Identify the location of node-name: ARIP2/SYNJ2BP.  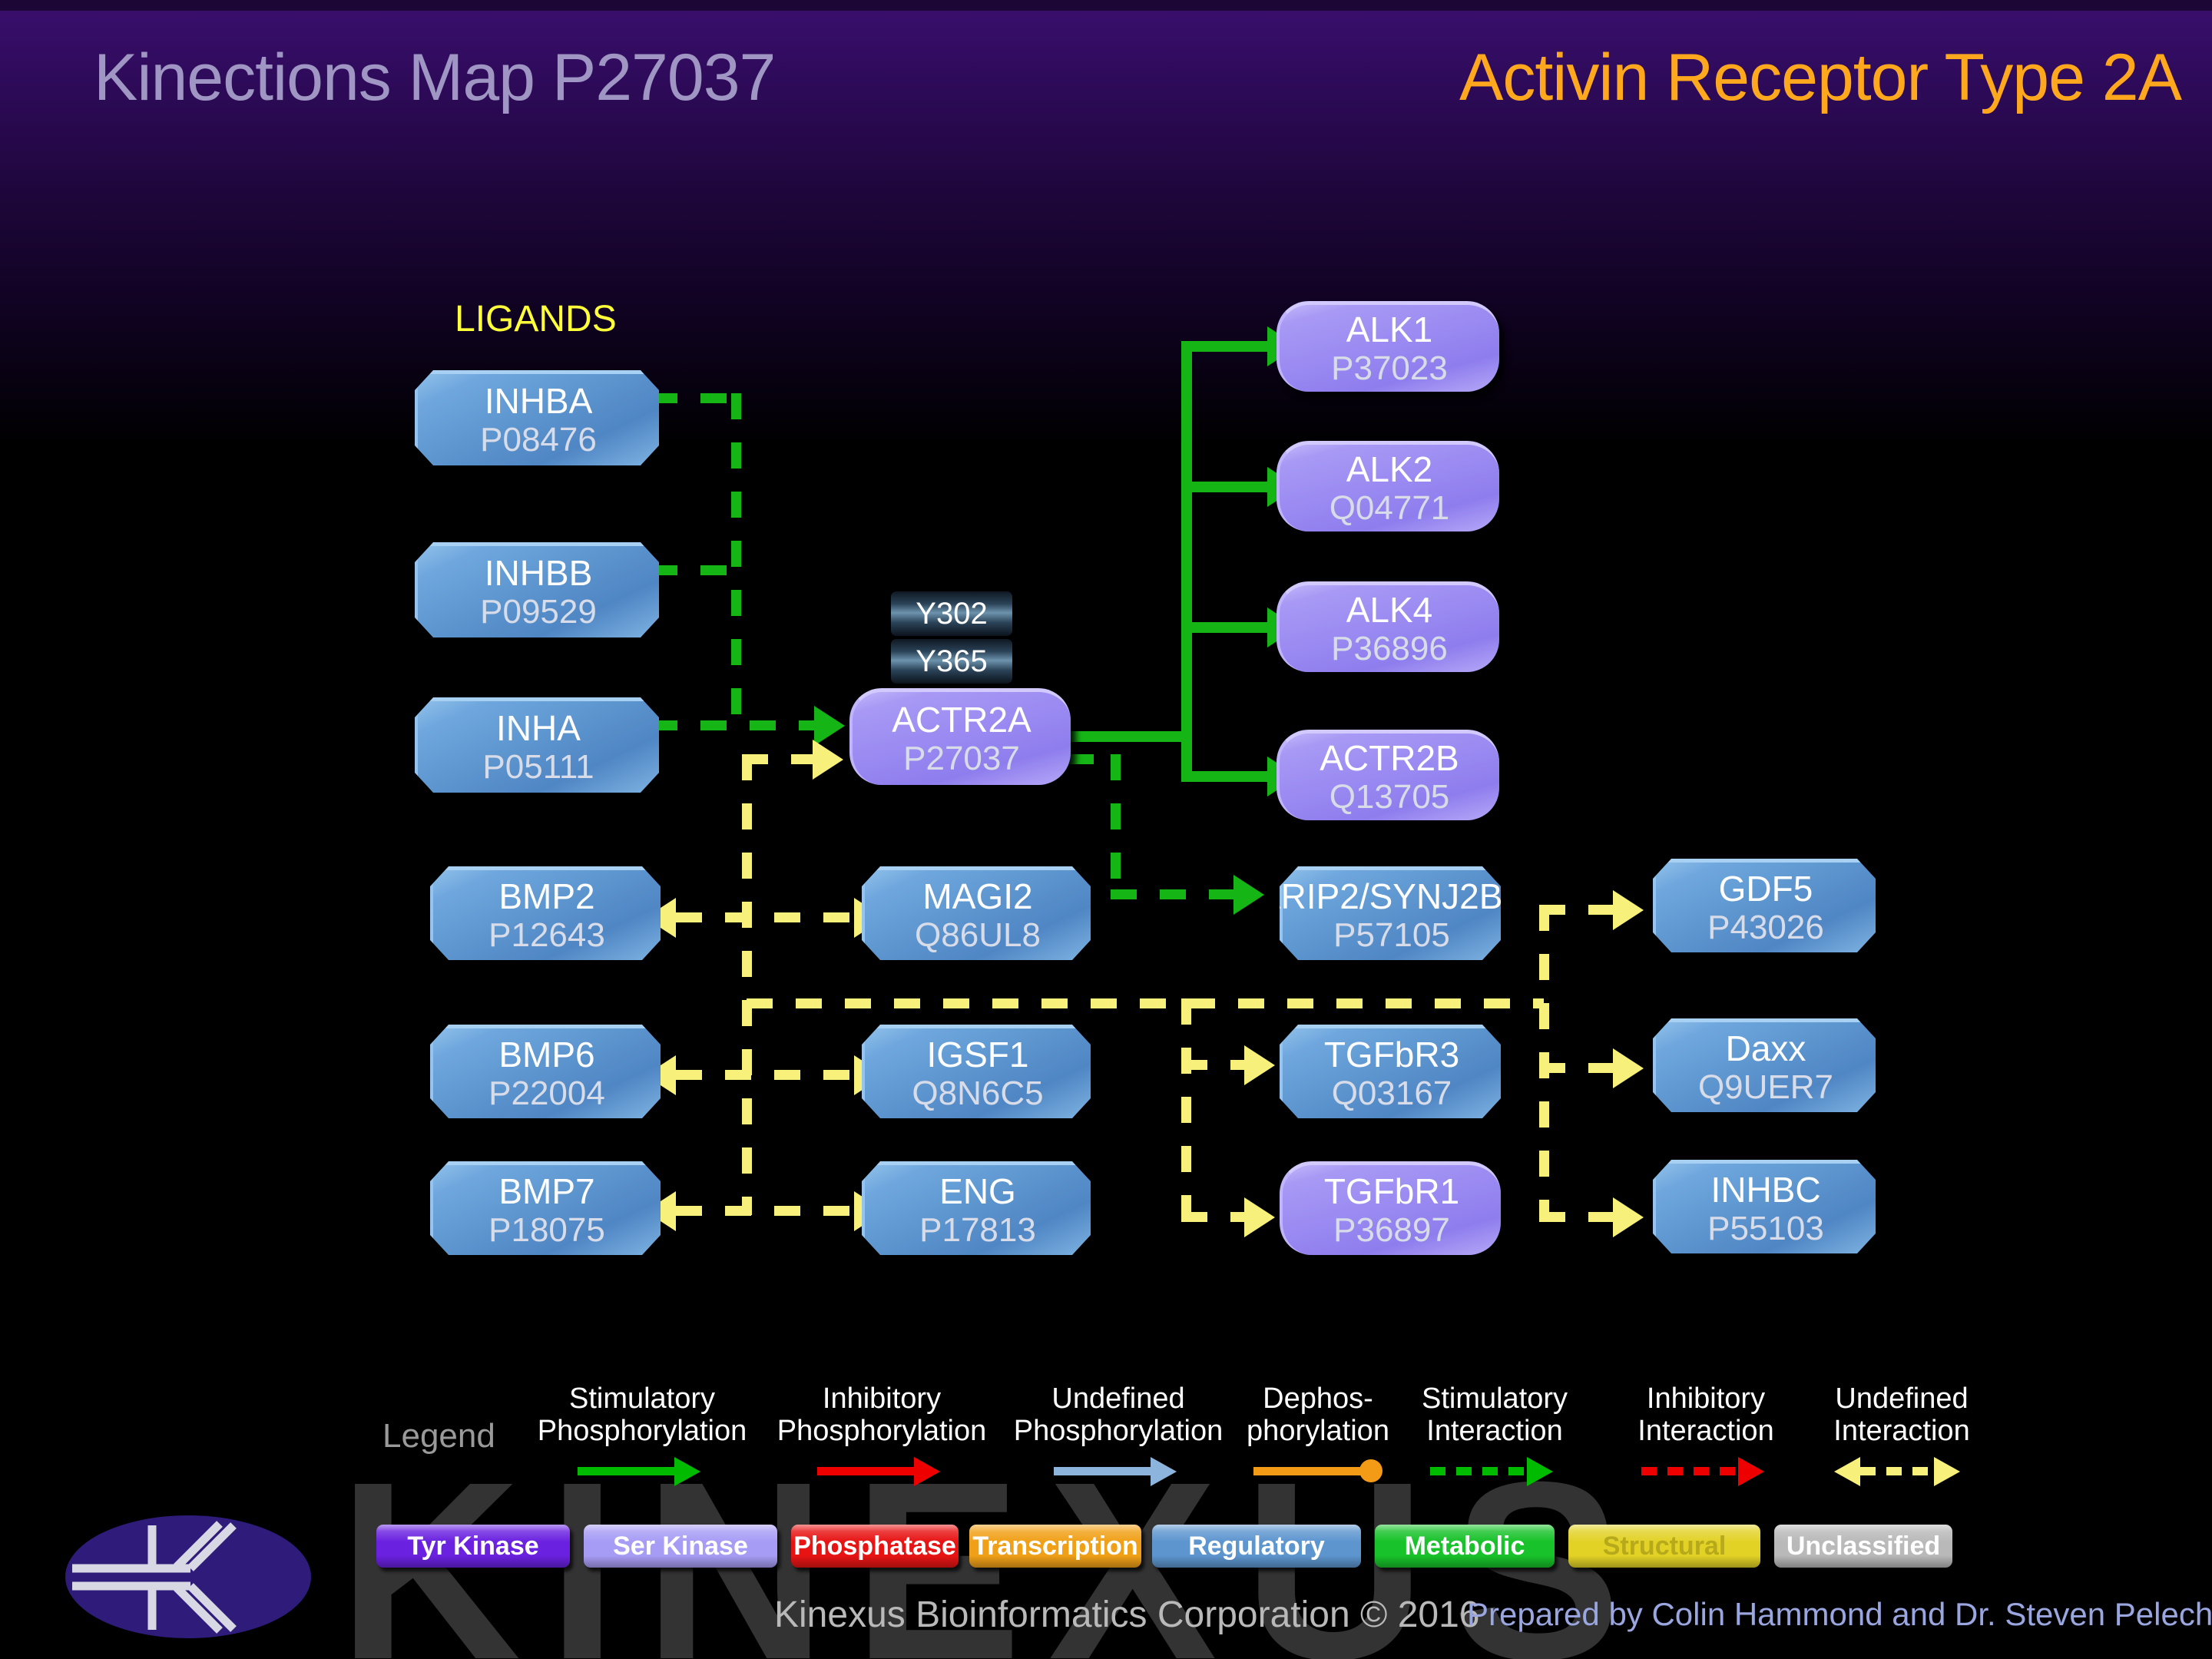
(1392, 896).